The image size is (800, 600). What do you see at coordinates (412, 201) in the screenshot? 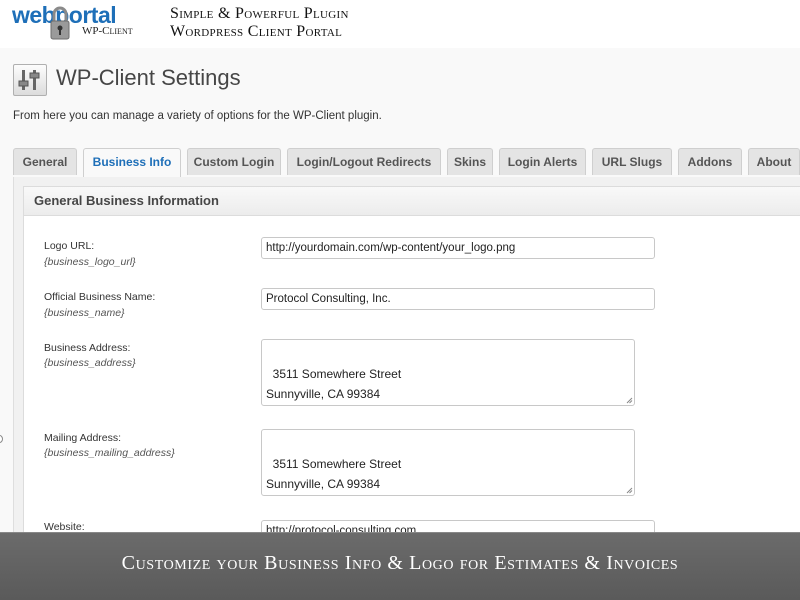
I see `panel-header: General Business Information` at bounding box center [412, 201].